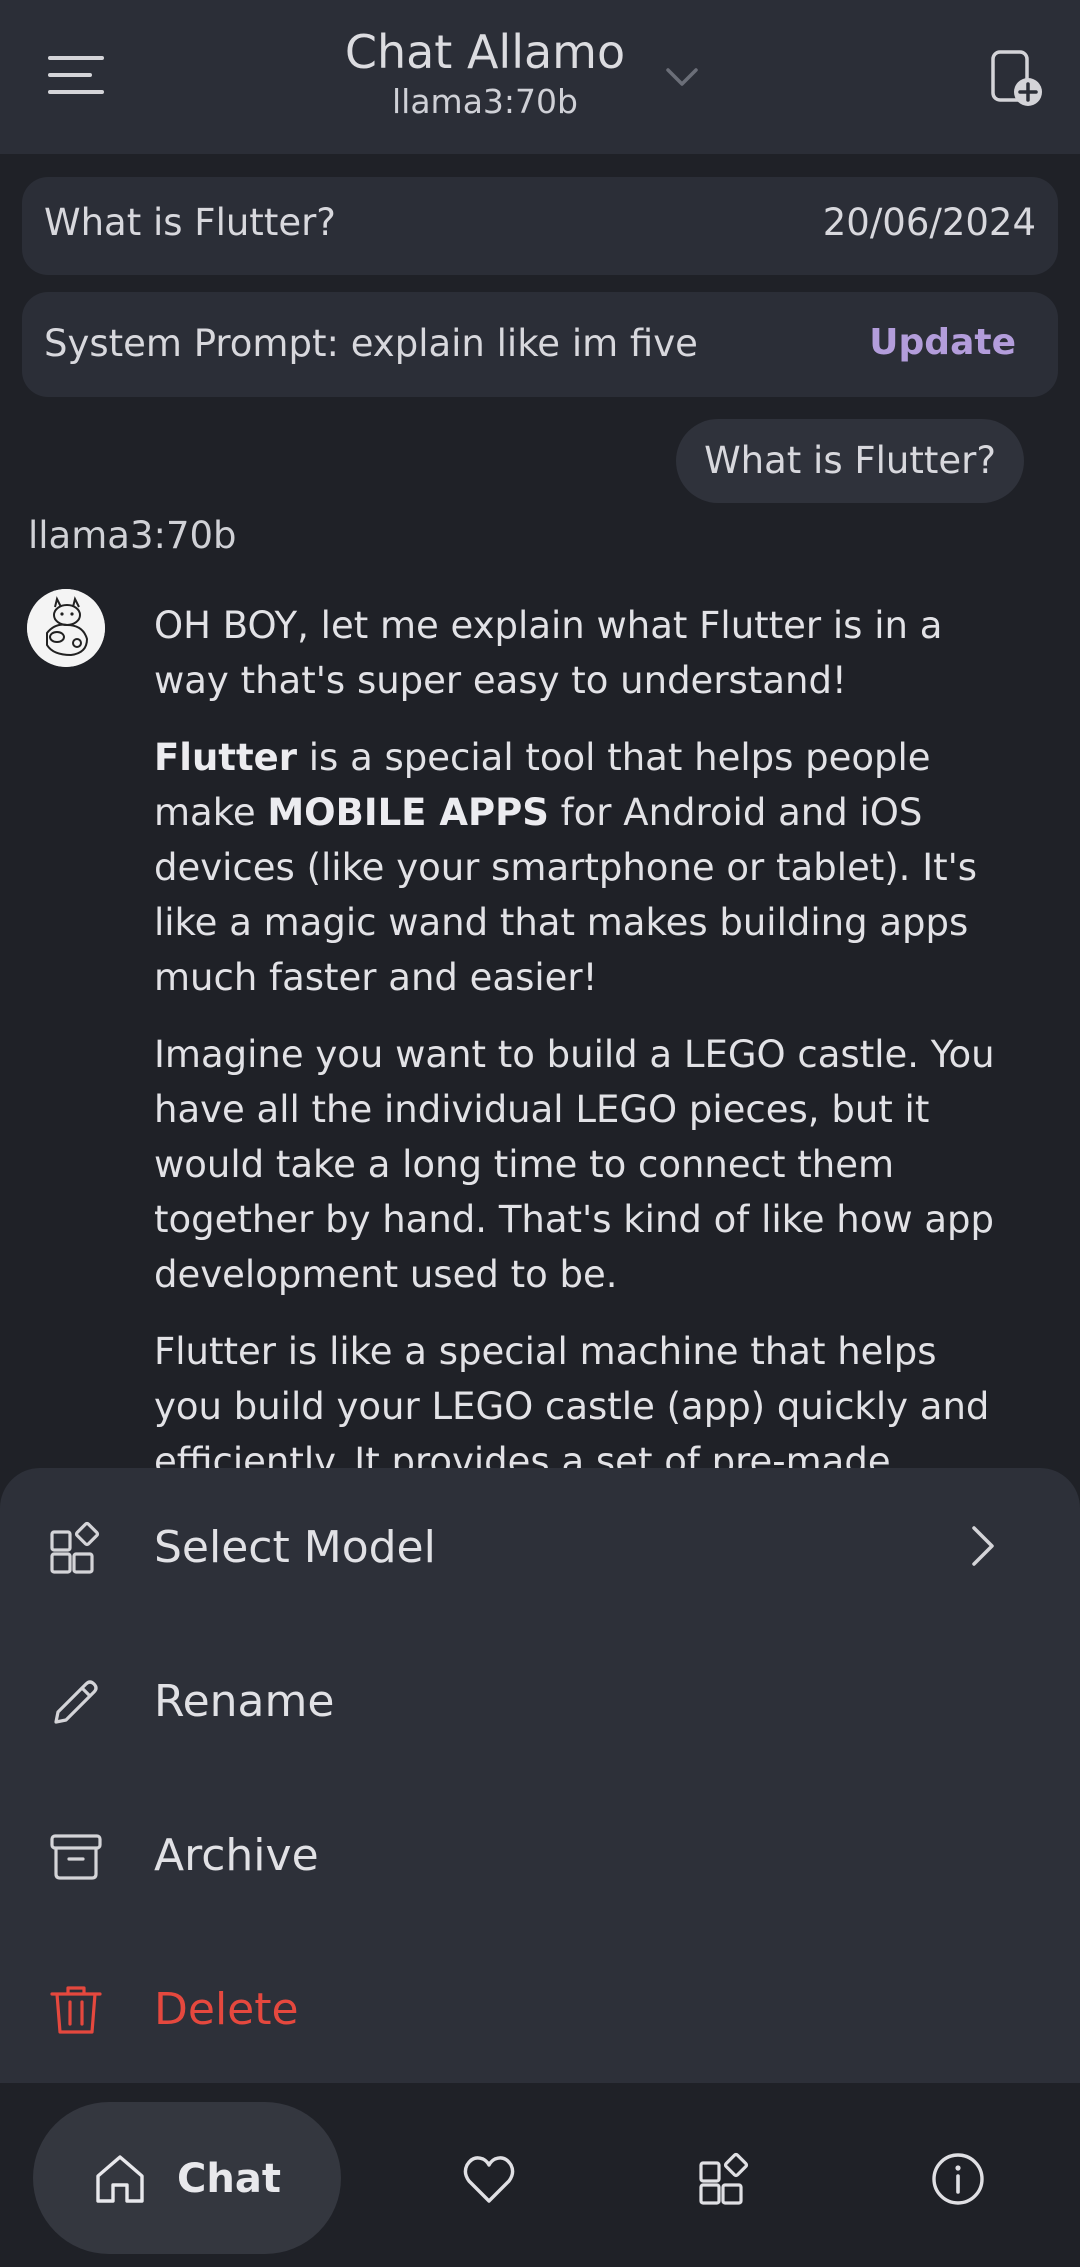  Describe the element at coordinates (942, 342) in the screenshot. I see `update-button: Update` at that location.